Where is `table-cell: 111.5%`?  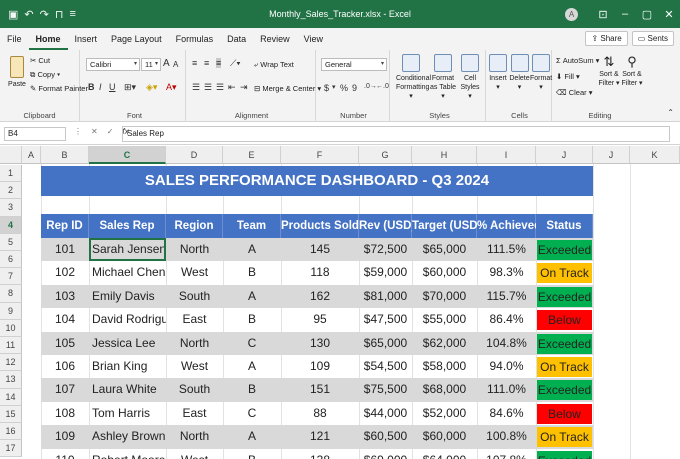 table-cell: 111.5% is located at coordinates (506, 249).